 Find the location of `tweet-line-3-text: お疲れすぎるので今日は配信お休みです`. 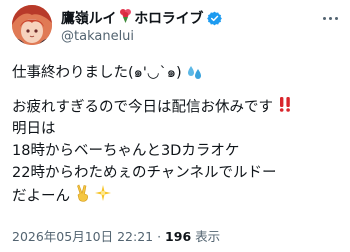

tweet-line-3-text: お疲れすぎるので今日は配信お休みです is located at coordinates (142, 107).